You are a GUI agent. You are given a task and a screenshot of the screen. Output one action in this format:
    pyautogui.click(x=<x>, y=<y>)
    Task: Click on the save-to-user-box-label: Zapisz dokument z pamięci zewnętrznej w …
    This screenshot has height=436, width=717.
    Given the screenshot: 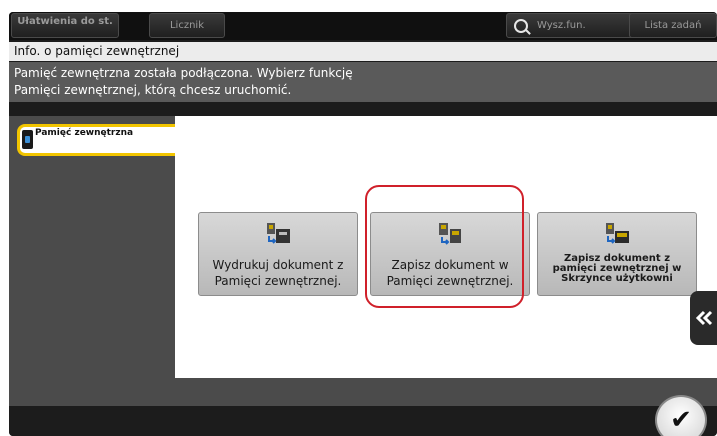 What is the action you would take?
    pyautogui.click(x=617, y=268)
    